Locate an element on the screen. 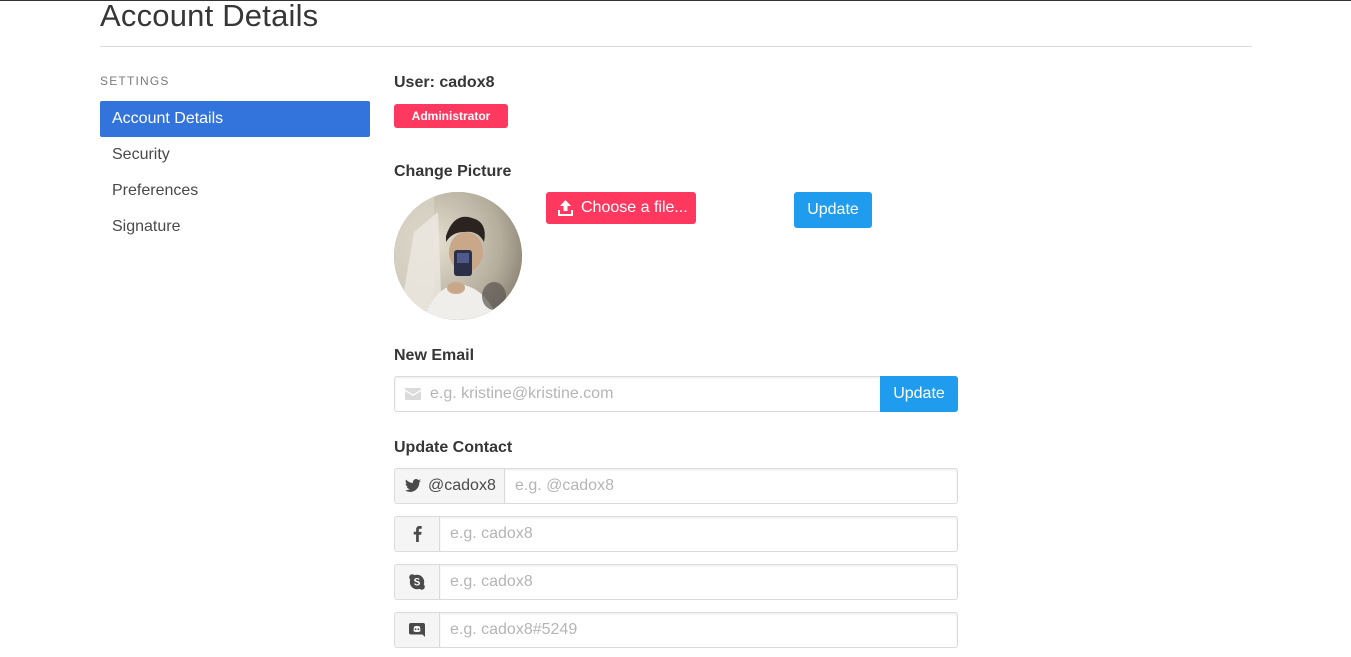 Image resolution: width=1351 pixels, height=657 pixels. skype-addon is located at coordinates (417, 582).